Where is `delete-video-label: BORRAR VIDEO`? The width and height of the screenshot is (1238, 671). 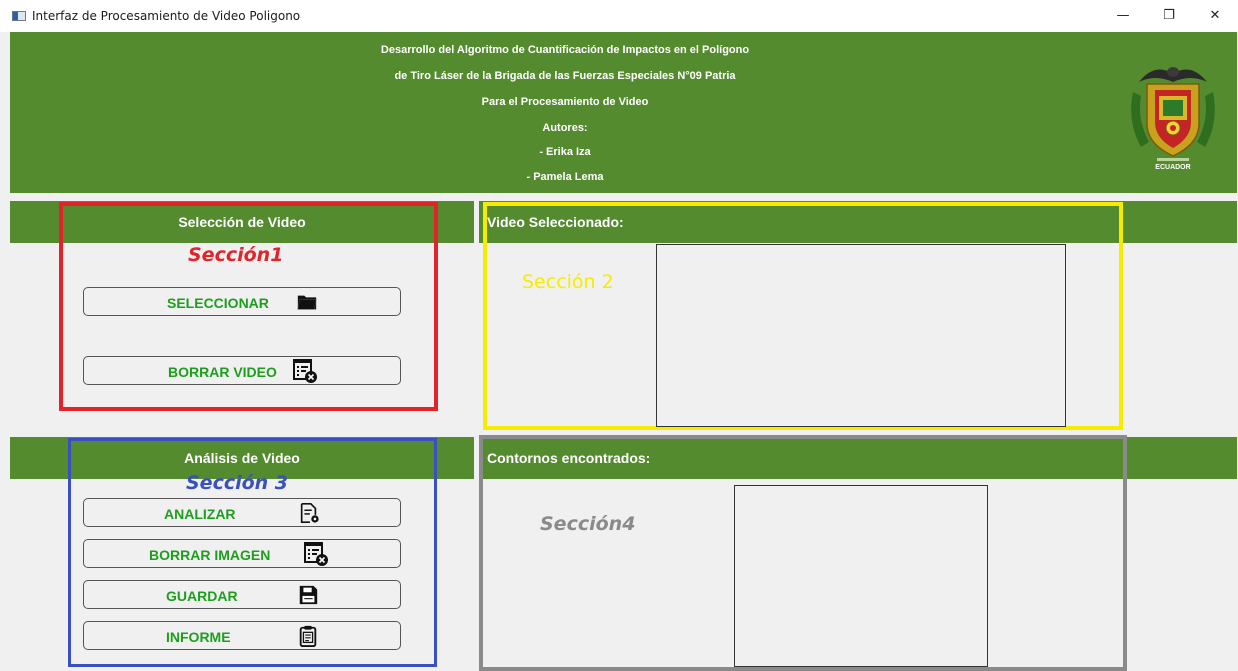
delete-video-label: BORRAR VIDEO is located at coordinates (222, 372).